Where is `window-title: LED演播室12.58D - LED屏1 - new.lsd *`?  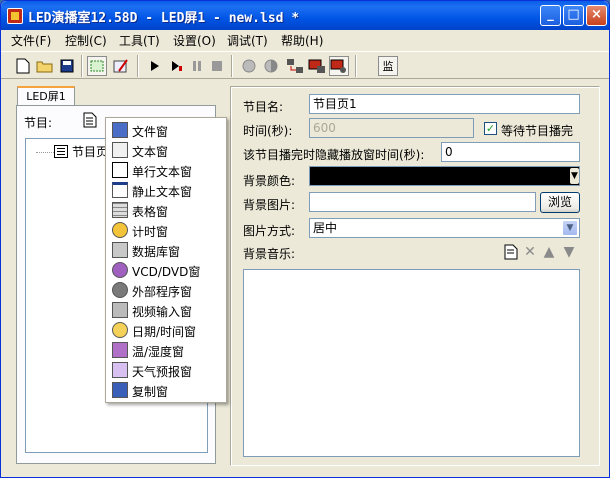
window-title: LED演播室12.58D - LED屏1 - new.lsd * is located at coordinates (164, 18).